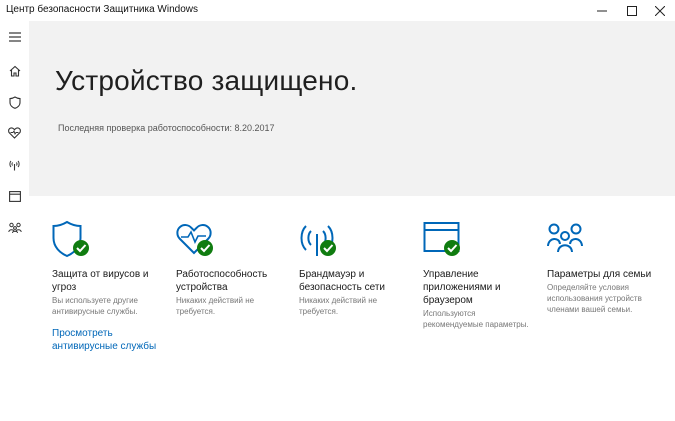  What do you see at coordinates (476, 319) in the screenshot?
I see `tile-description: Используются рекомендуемые параметры.` at bounding box center [476, 319].